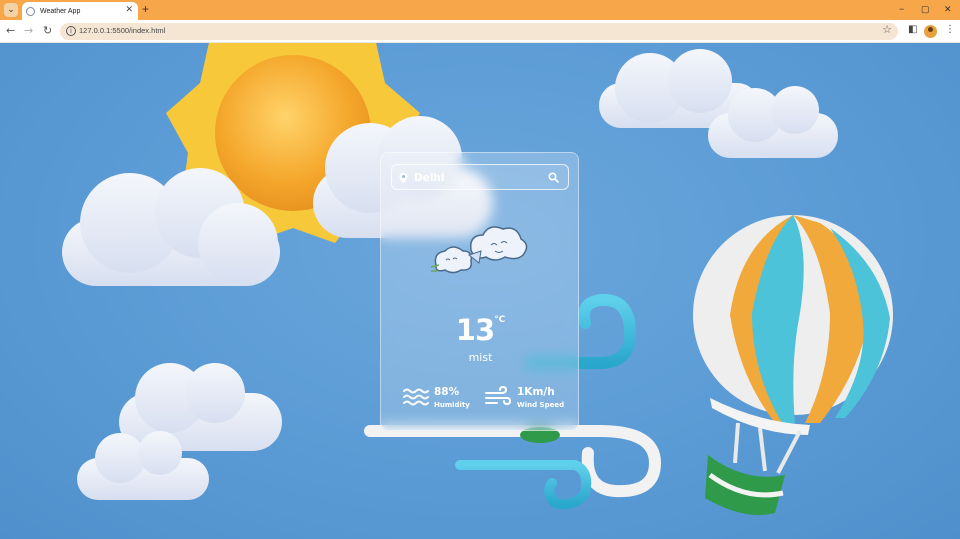 The image size is (960, 539). Describe the element at coordinates (447, 392) in the screenshot. I see `humidity-value: 88%` at that location.